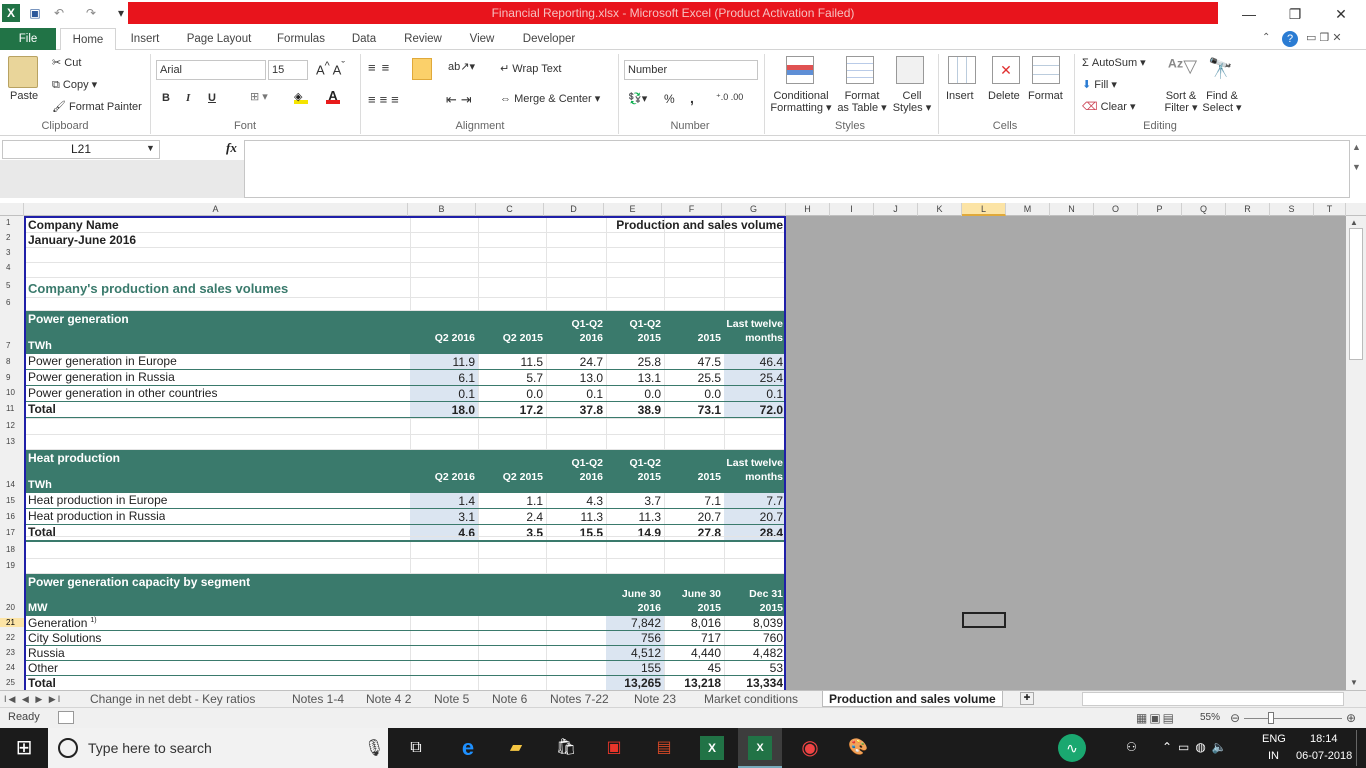 The image size is (1366, 768). Describe the element at coordinates (512, 378) in the screenshot. I see `power-value: 5.7` at that location.